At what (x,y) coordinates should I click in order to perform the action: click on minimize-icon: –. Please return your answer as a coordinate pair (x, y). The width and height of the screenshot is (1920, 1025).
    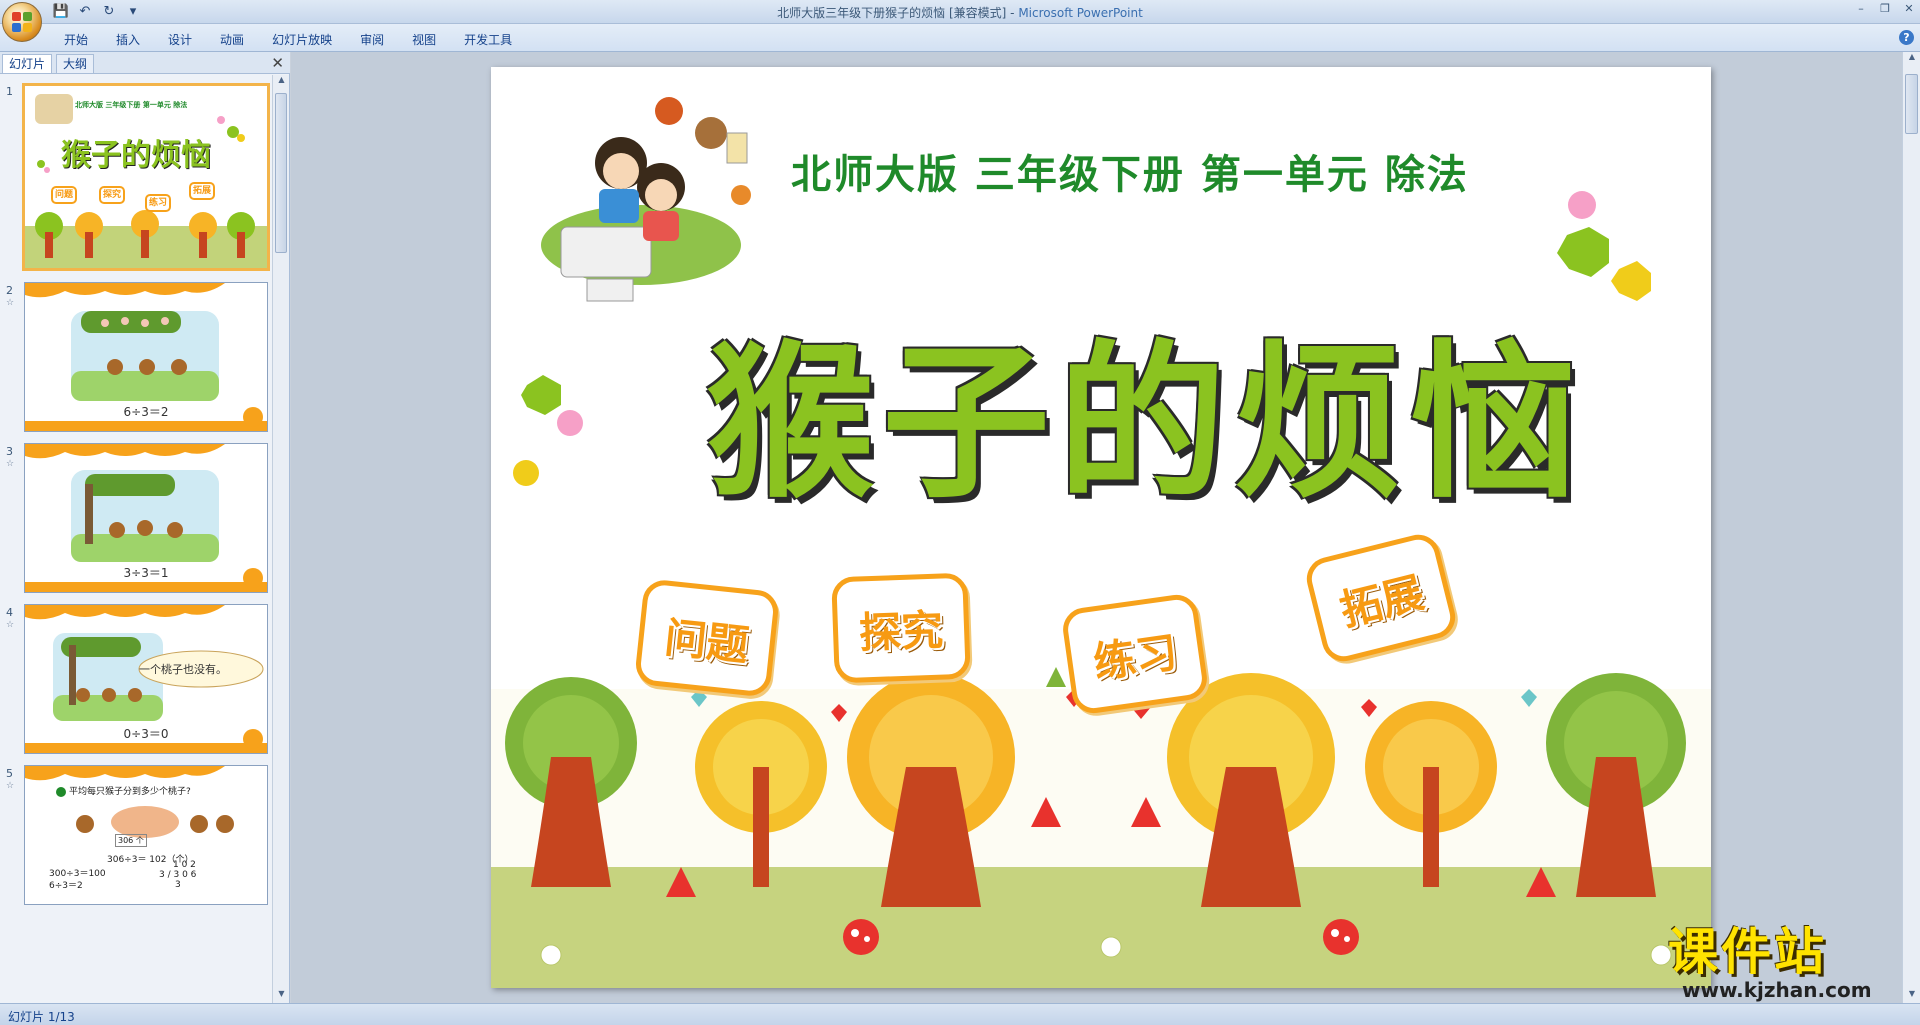
    Looking at the image, I should click on (1861, 9).